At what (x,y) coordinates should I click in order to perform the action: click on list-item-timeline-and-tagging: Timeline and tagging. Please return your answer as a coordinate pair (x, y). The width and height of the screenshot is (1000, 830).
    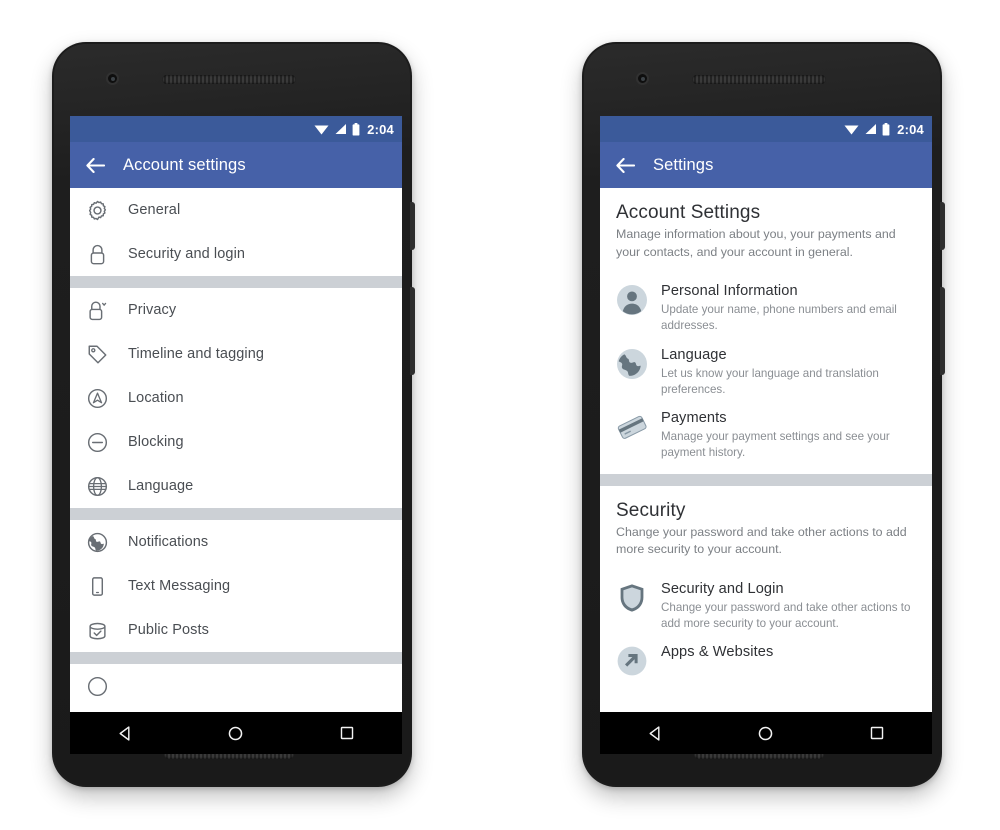
    Looking at the image, I should click on (236, 354).